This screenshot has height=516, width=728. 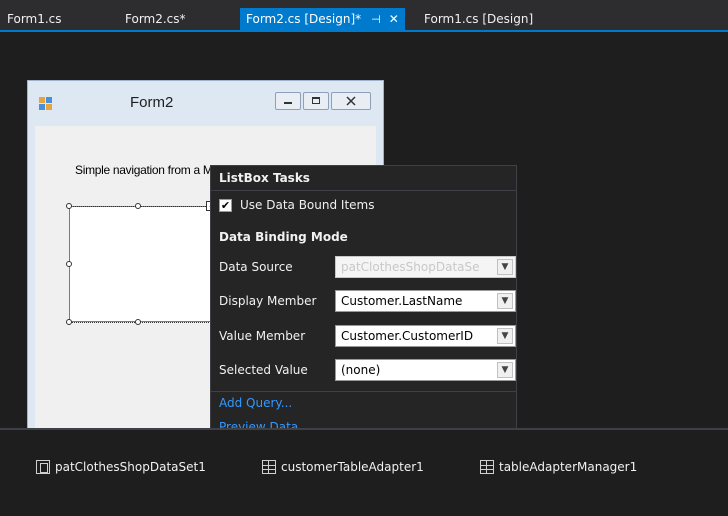 I want to click on tab-label: Form2.cs*, so click(x=155, y=19).